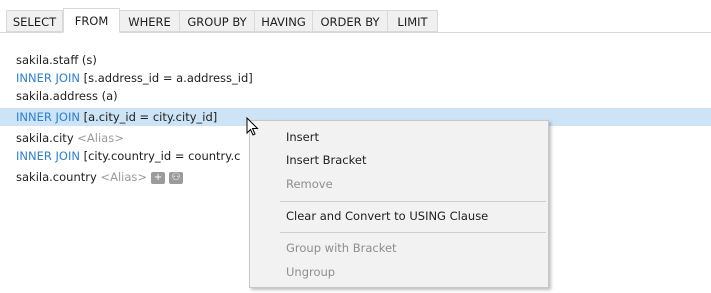  What do you see at coordinates (160, 156) in the screenshot?
I see `join-condition: [city.country_id = country.c` at bounding box center [160, 156].